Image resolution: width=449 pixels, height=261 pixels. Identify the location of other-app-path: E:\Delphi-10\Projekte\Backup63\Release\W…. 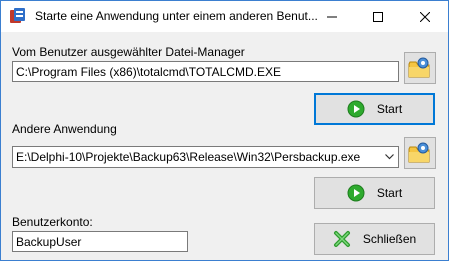
(188, 157).